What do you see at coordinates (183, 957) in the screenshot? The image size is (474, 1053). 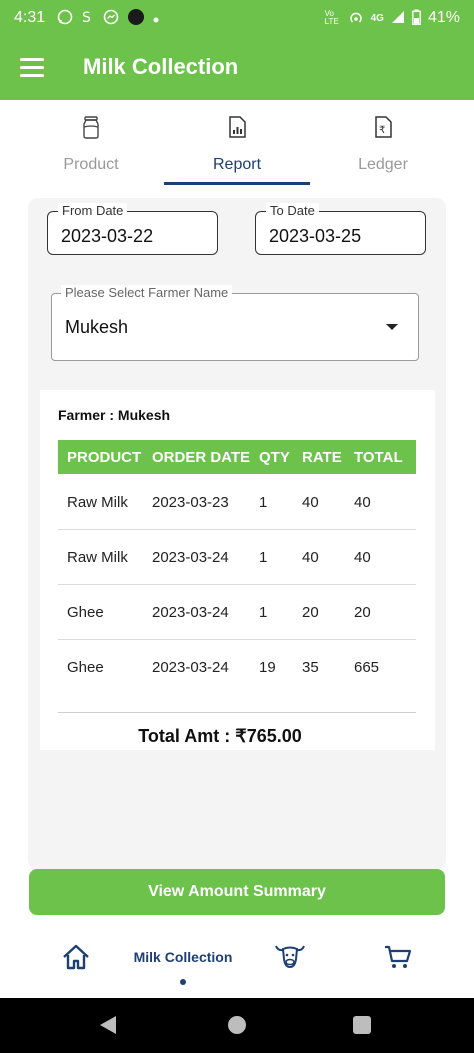 I see `nav-label-milk-collection: Milk Collection` at bounding box center [183, 957].